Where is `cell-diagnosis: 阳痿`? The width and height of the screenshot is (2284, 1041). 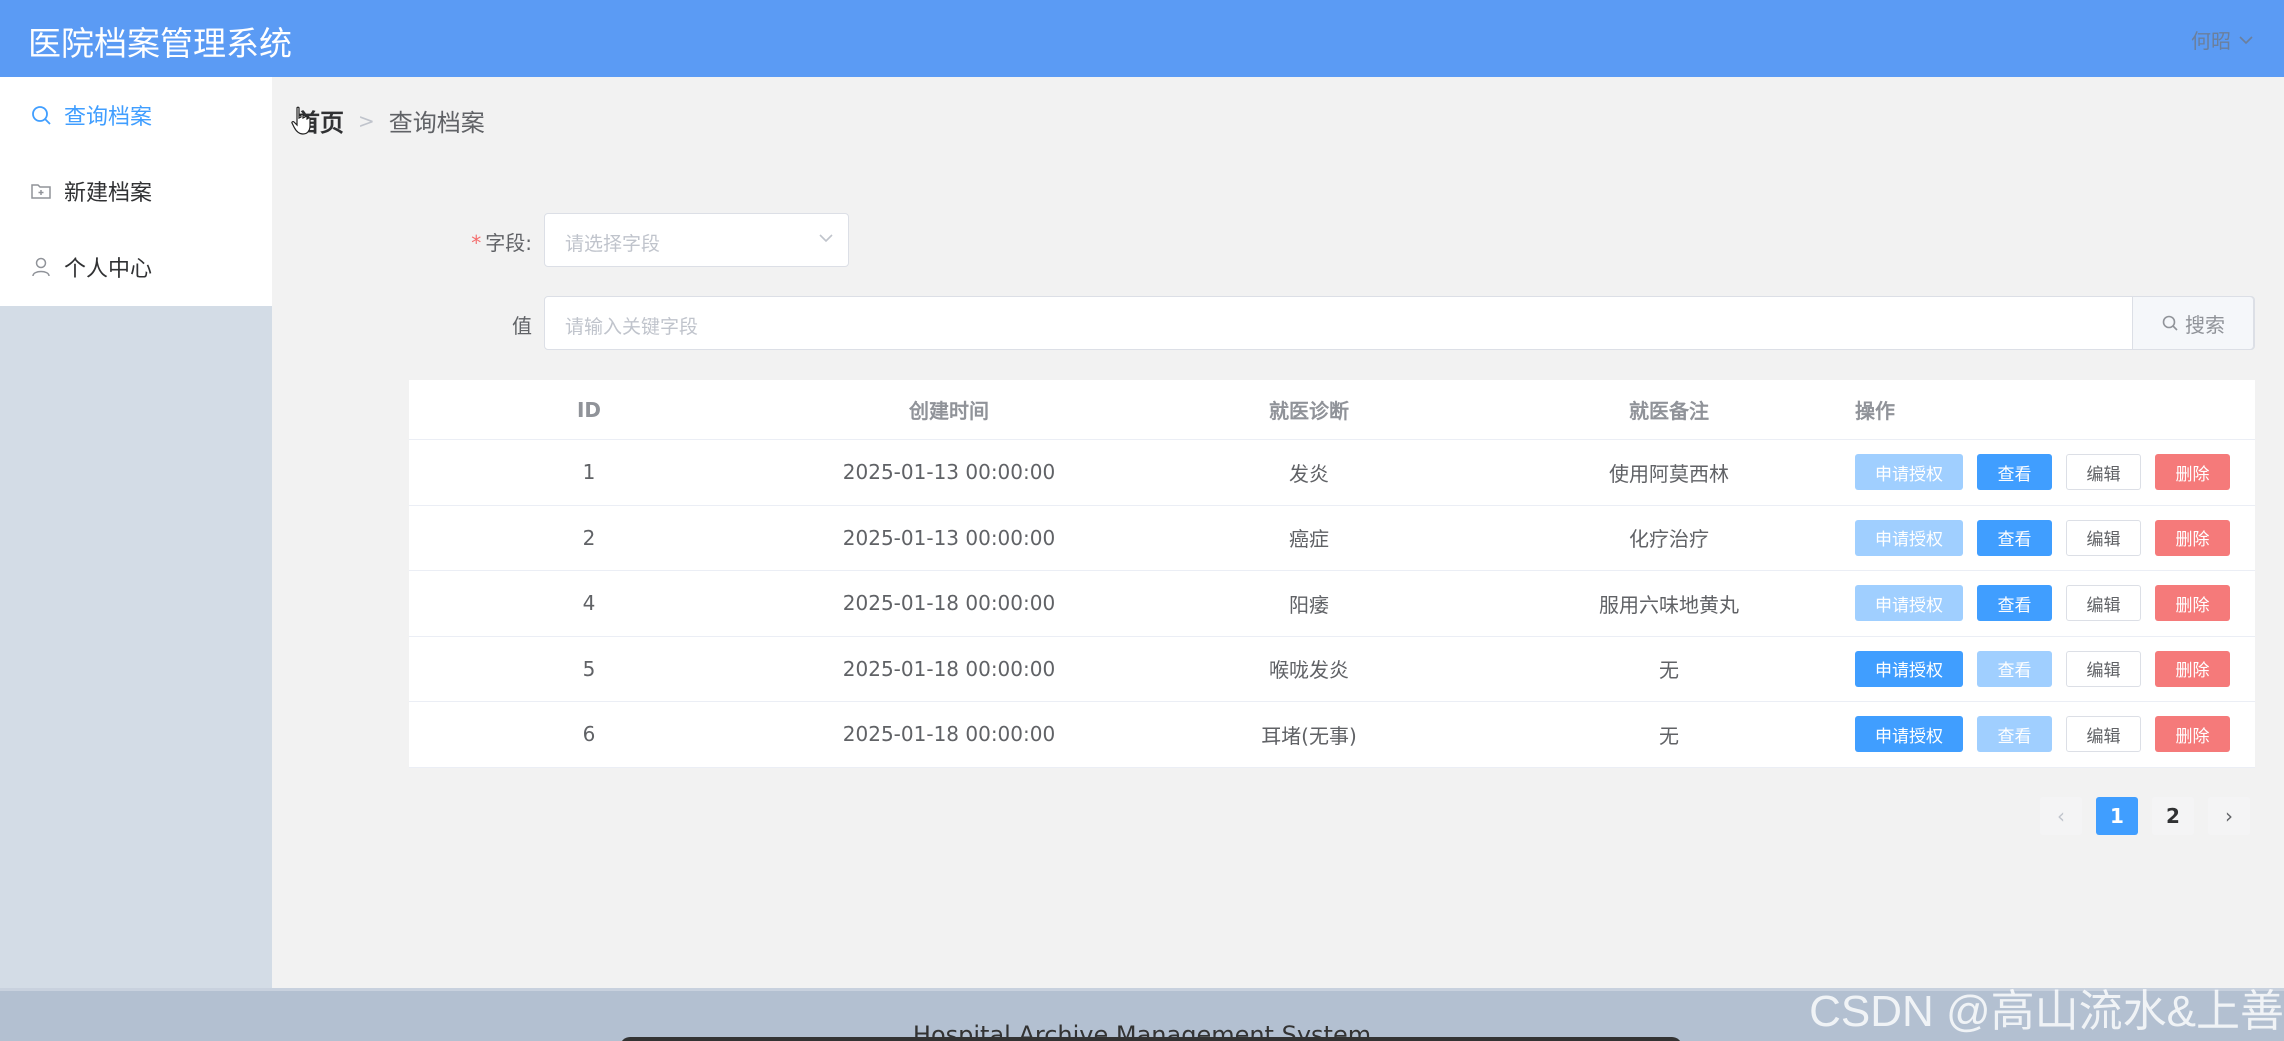 cell-diagnosis: 阳痿 is located at coordinates (1309, 604).